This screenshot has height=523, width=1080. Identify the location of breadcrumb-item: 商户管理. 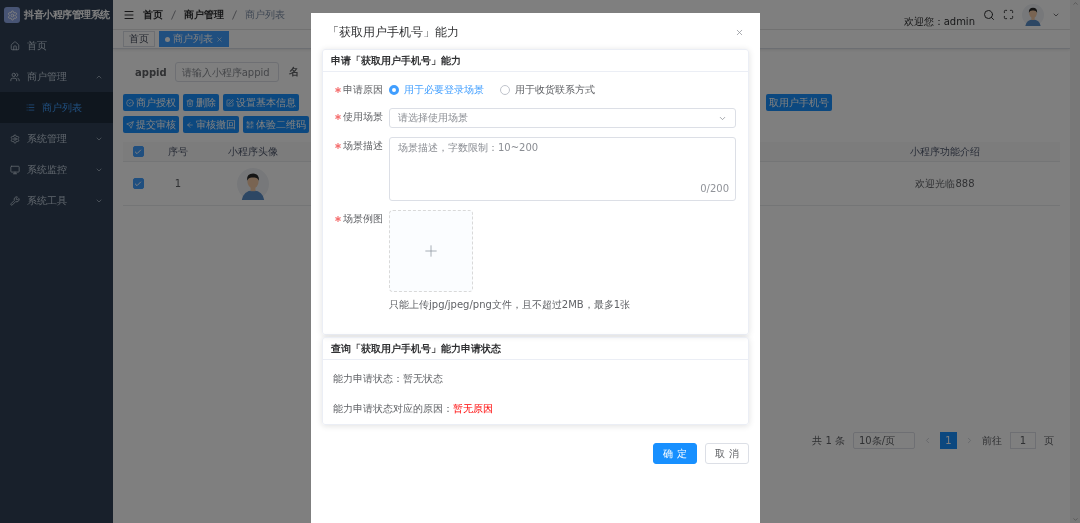
(204, 14).